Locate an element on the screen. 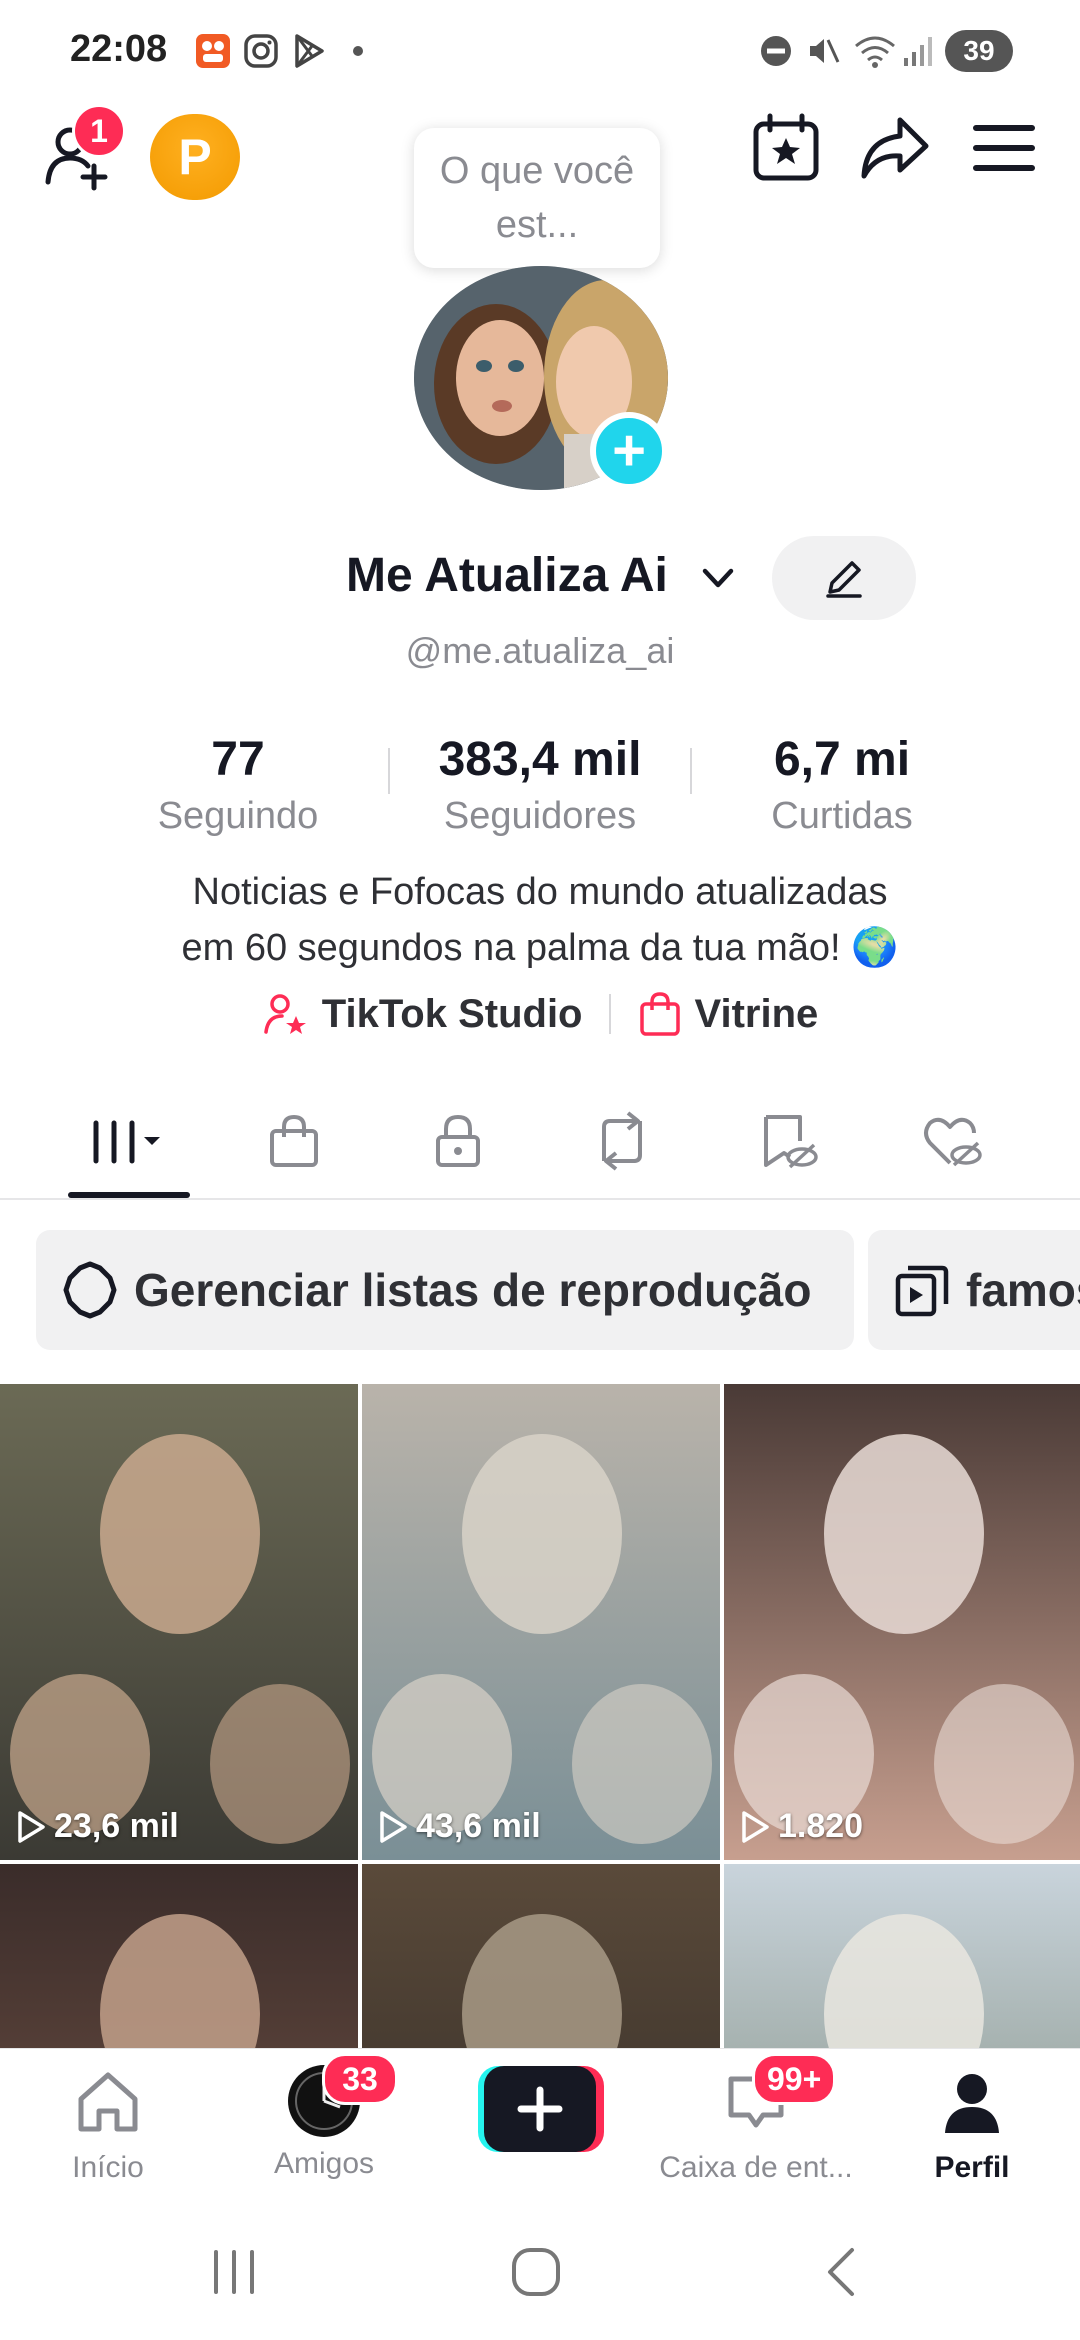 The height and width of the screenshot is (2340, 1080). tiktok-studio-label: TikTok Studio is located at coordinates (452, 1013).